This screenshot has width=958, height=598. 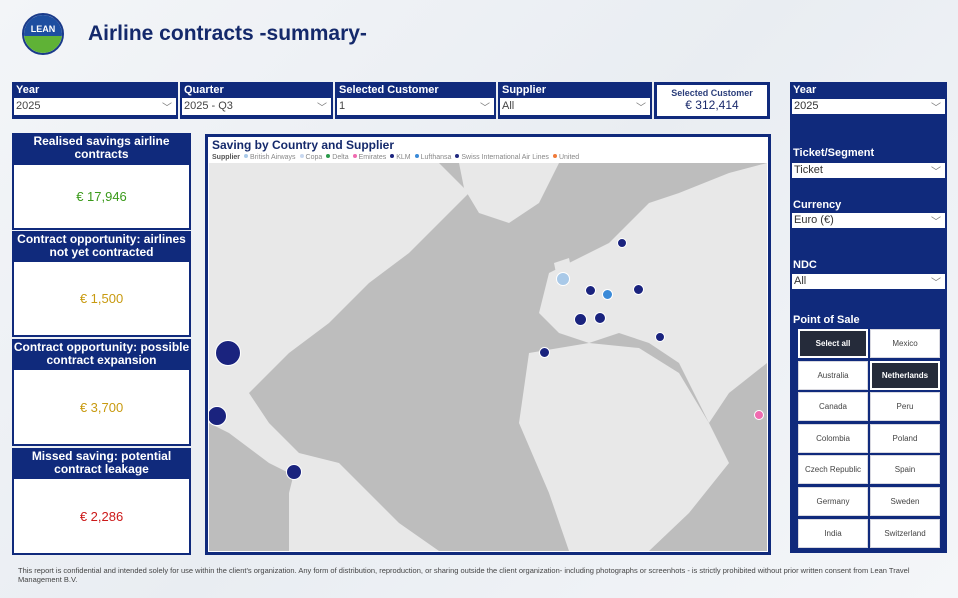 I want to click on customer-filter: Selected Customer 1 ﹀, so click(x=415, y=100).